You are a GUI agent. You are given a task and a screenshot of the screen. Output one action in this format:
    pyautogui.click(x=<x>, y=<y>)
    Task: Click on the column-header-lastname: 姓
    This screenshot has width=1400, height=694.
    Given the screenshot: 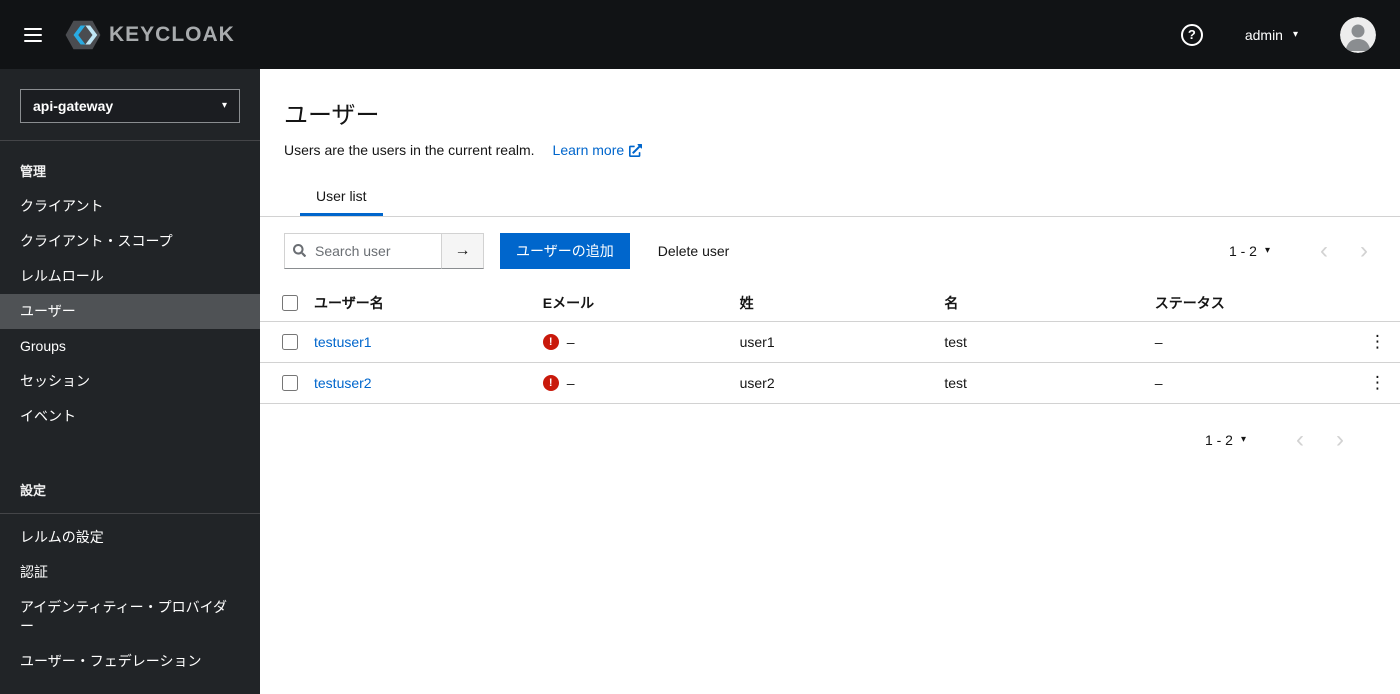 What is the action you would take?
    pyautogui.click(x=834, y=303)
    